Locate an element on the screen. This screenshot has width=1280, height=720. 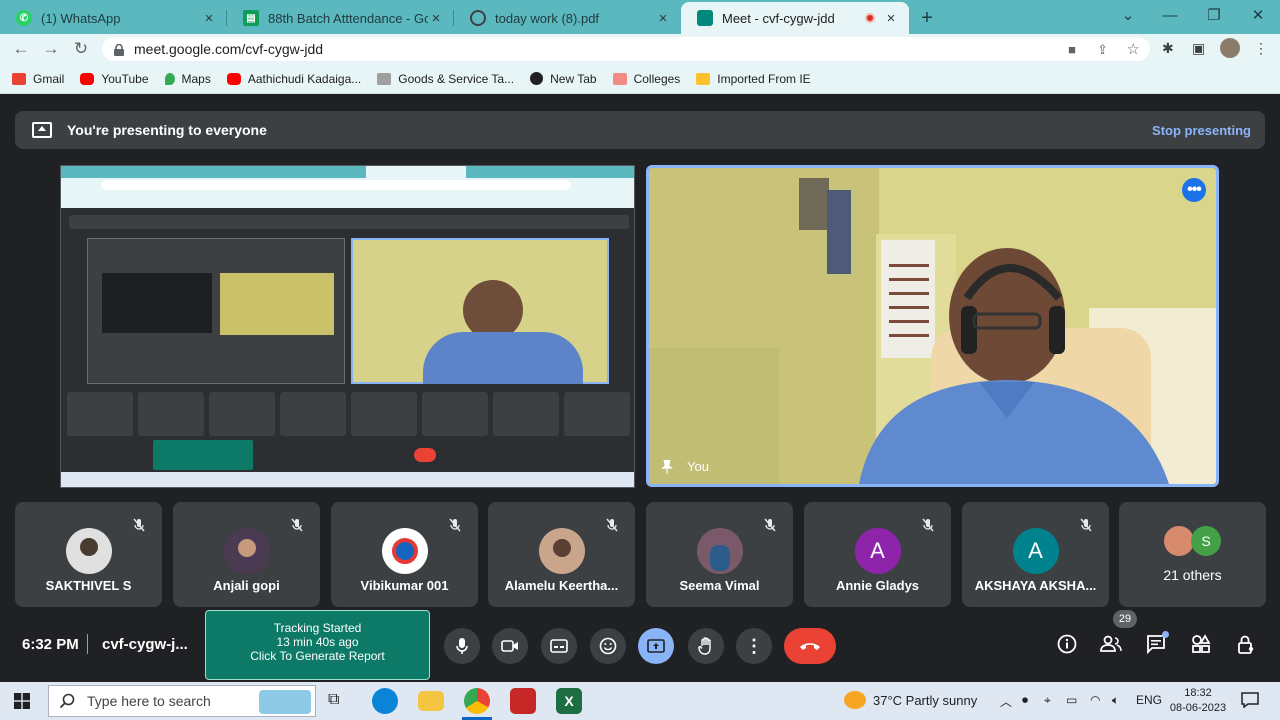
chat-icon is located at coordinates (1156, 644).